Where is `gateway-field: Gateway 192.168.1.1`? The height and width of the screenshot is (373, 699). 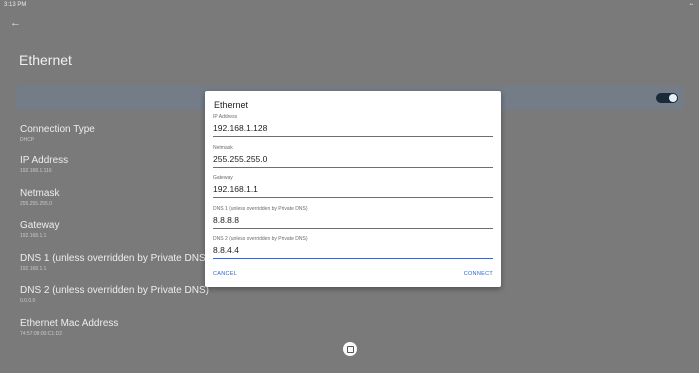 gateway-field: Gateway 192.168.1.1 is located at coordinates (353, 186).